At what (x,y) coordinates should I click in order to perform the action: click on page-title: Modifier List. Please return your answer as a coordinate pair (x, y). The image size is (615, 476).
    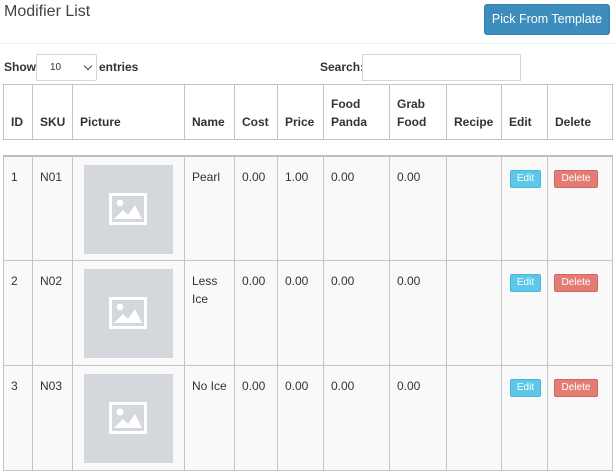
    Looking at the image, I should click on (47, 11).